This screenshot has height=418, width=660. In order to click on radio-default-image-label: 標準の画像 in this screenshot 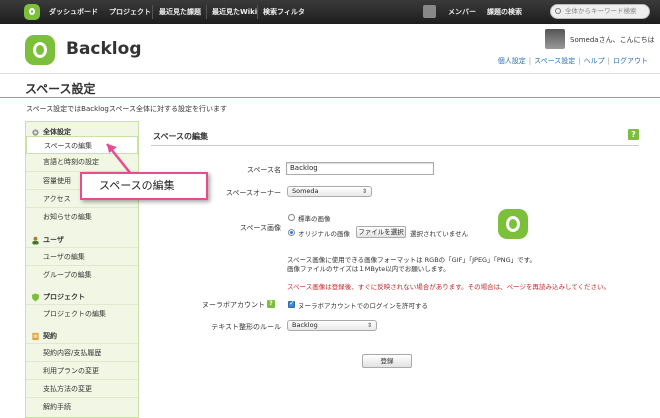, I will do `click(314, 219)`.